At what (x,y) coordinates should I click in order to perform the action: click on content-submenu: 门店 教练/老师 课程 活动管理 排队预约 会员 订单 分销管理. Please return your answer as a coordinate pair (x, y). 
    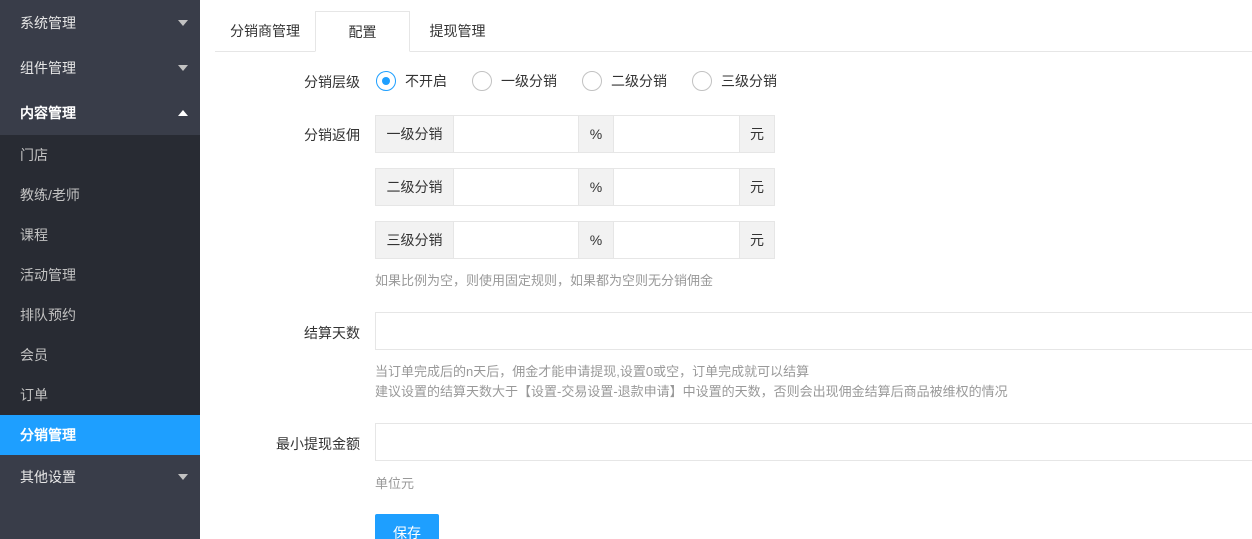
    Looking at the image, I should click on (100, 295).